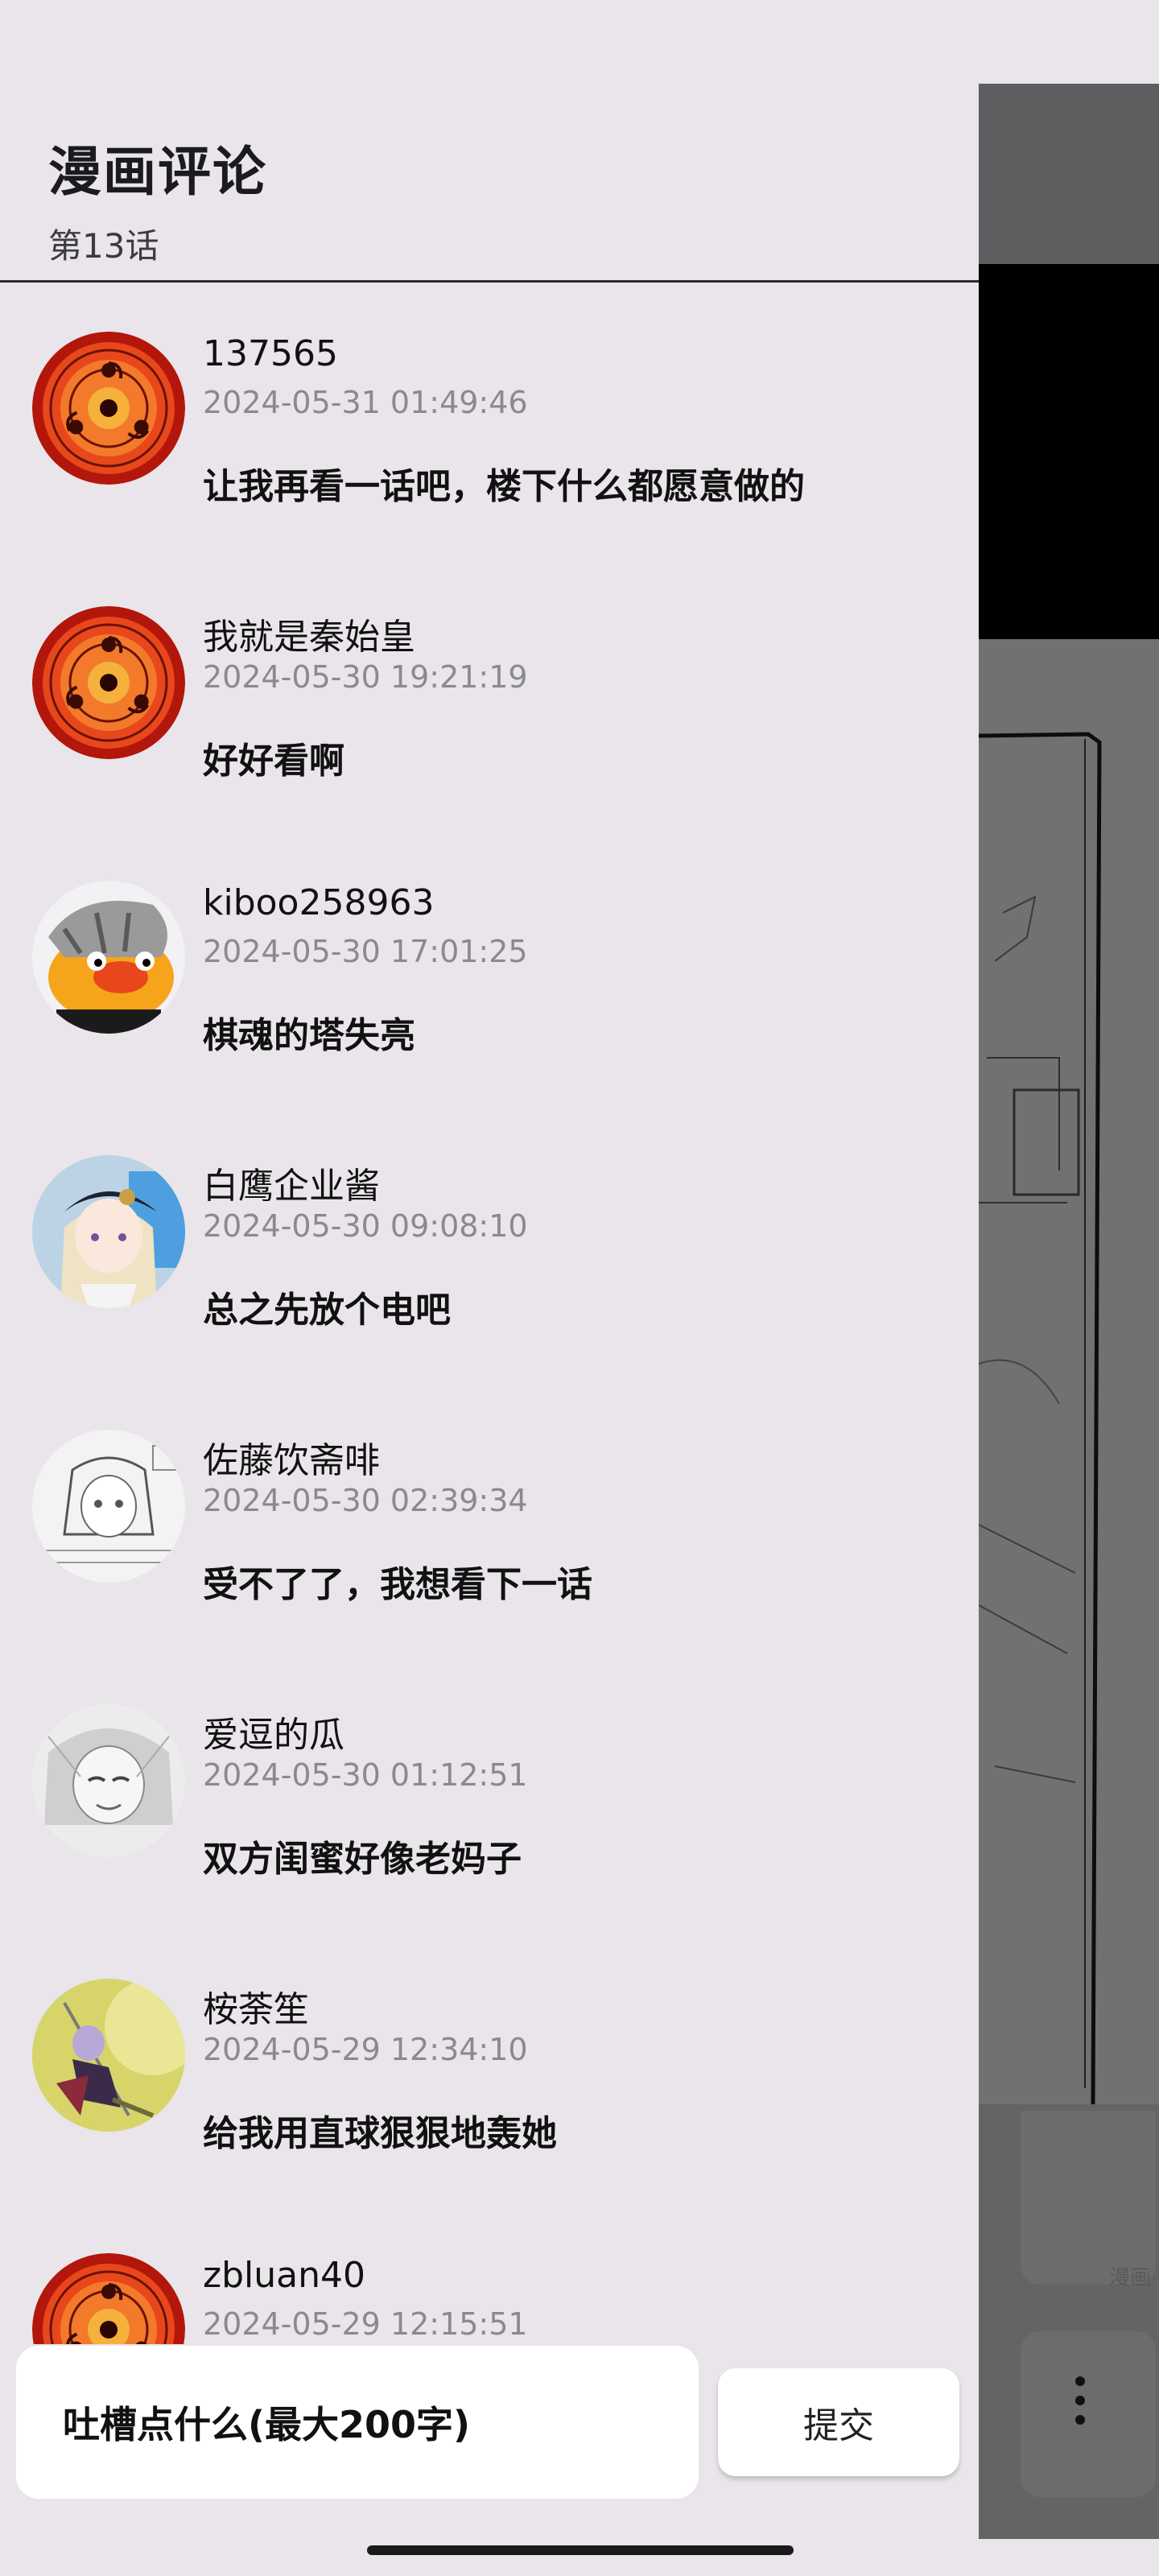 This screenshot has height=2576, width=1159. I want to click on comment-text: 给我用直球狠狠地轰她, so click(380, 2133).